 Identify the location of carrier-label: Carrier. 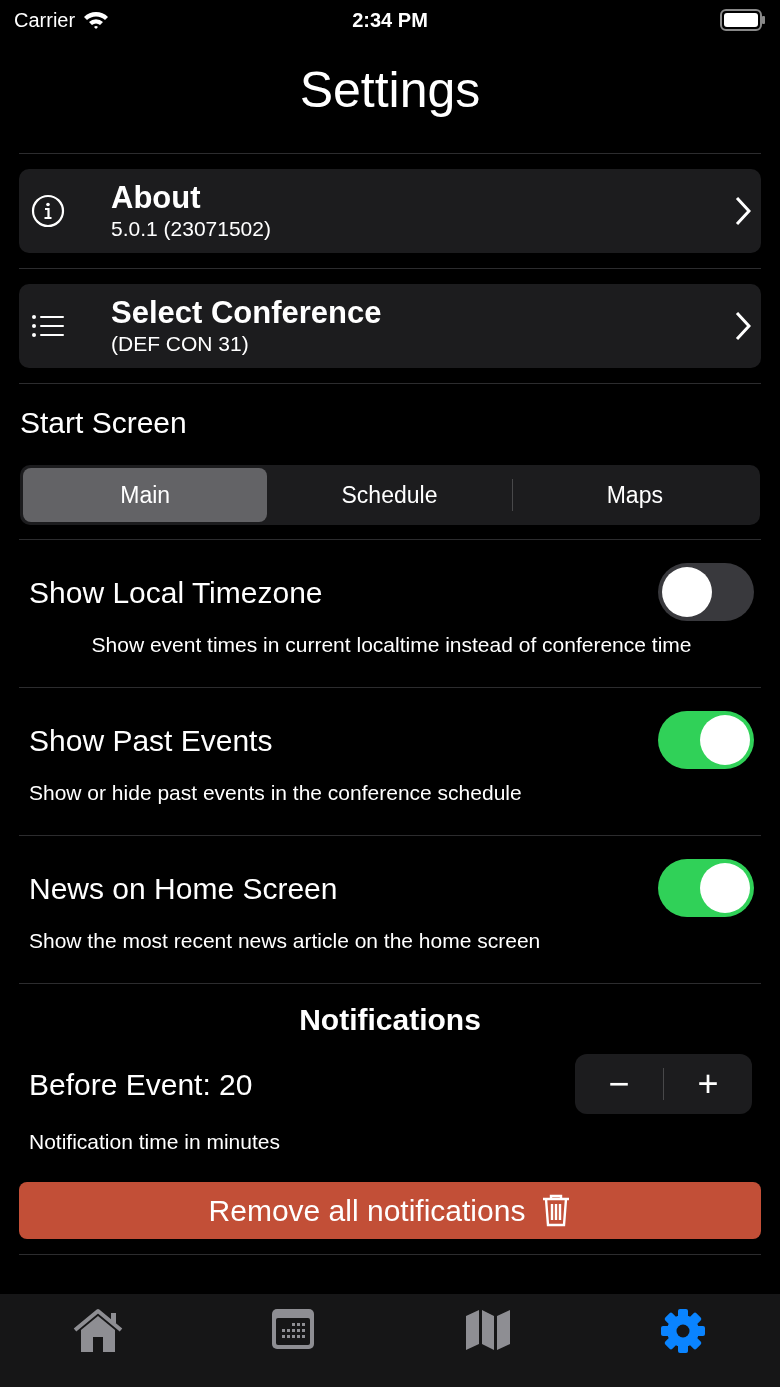
(45, 20).